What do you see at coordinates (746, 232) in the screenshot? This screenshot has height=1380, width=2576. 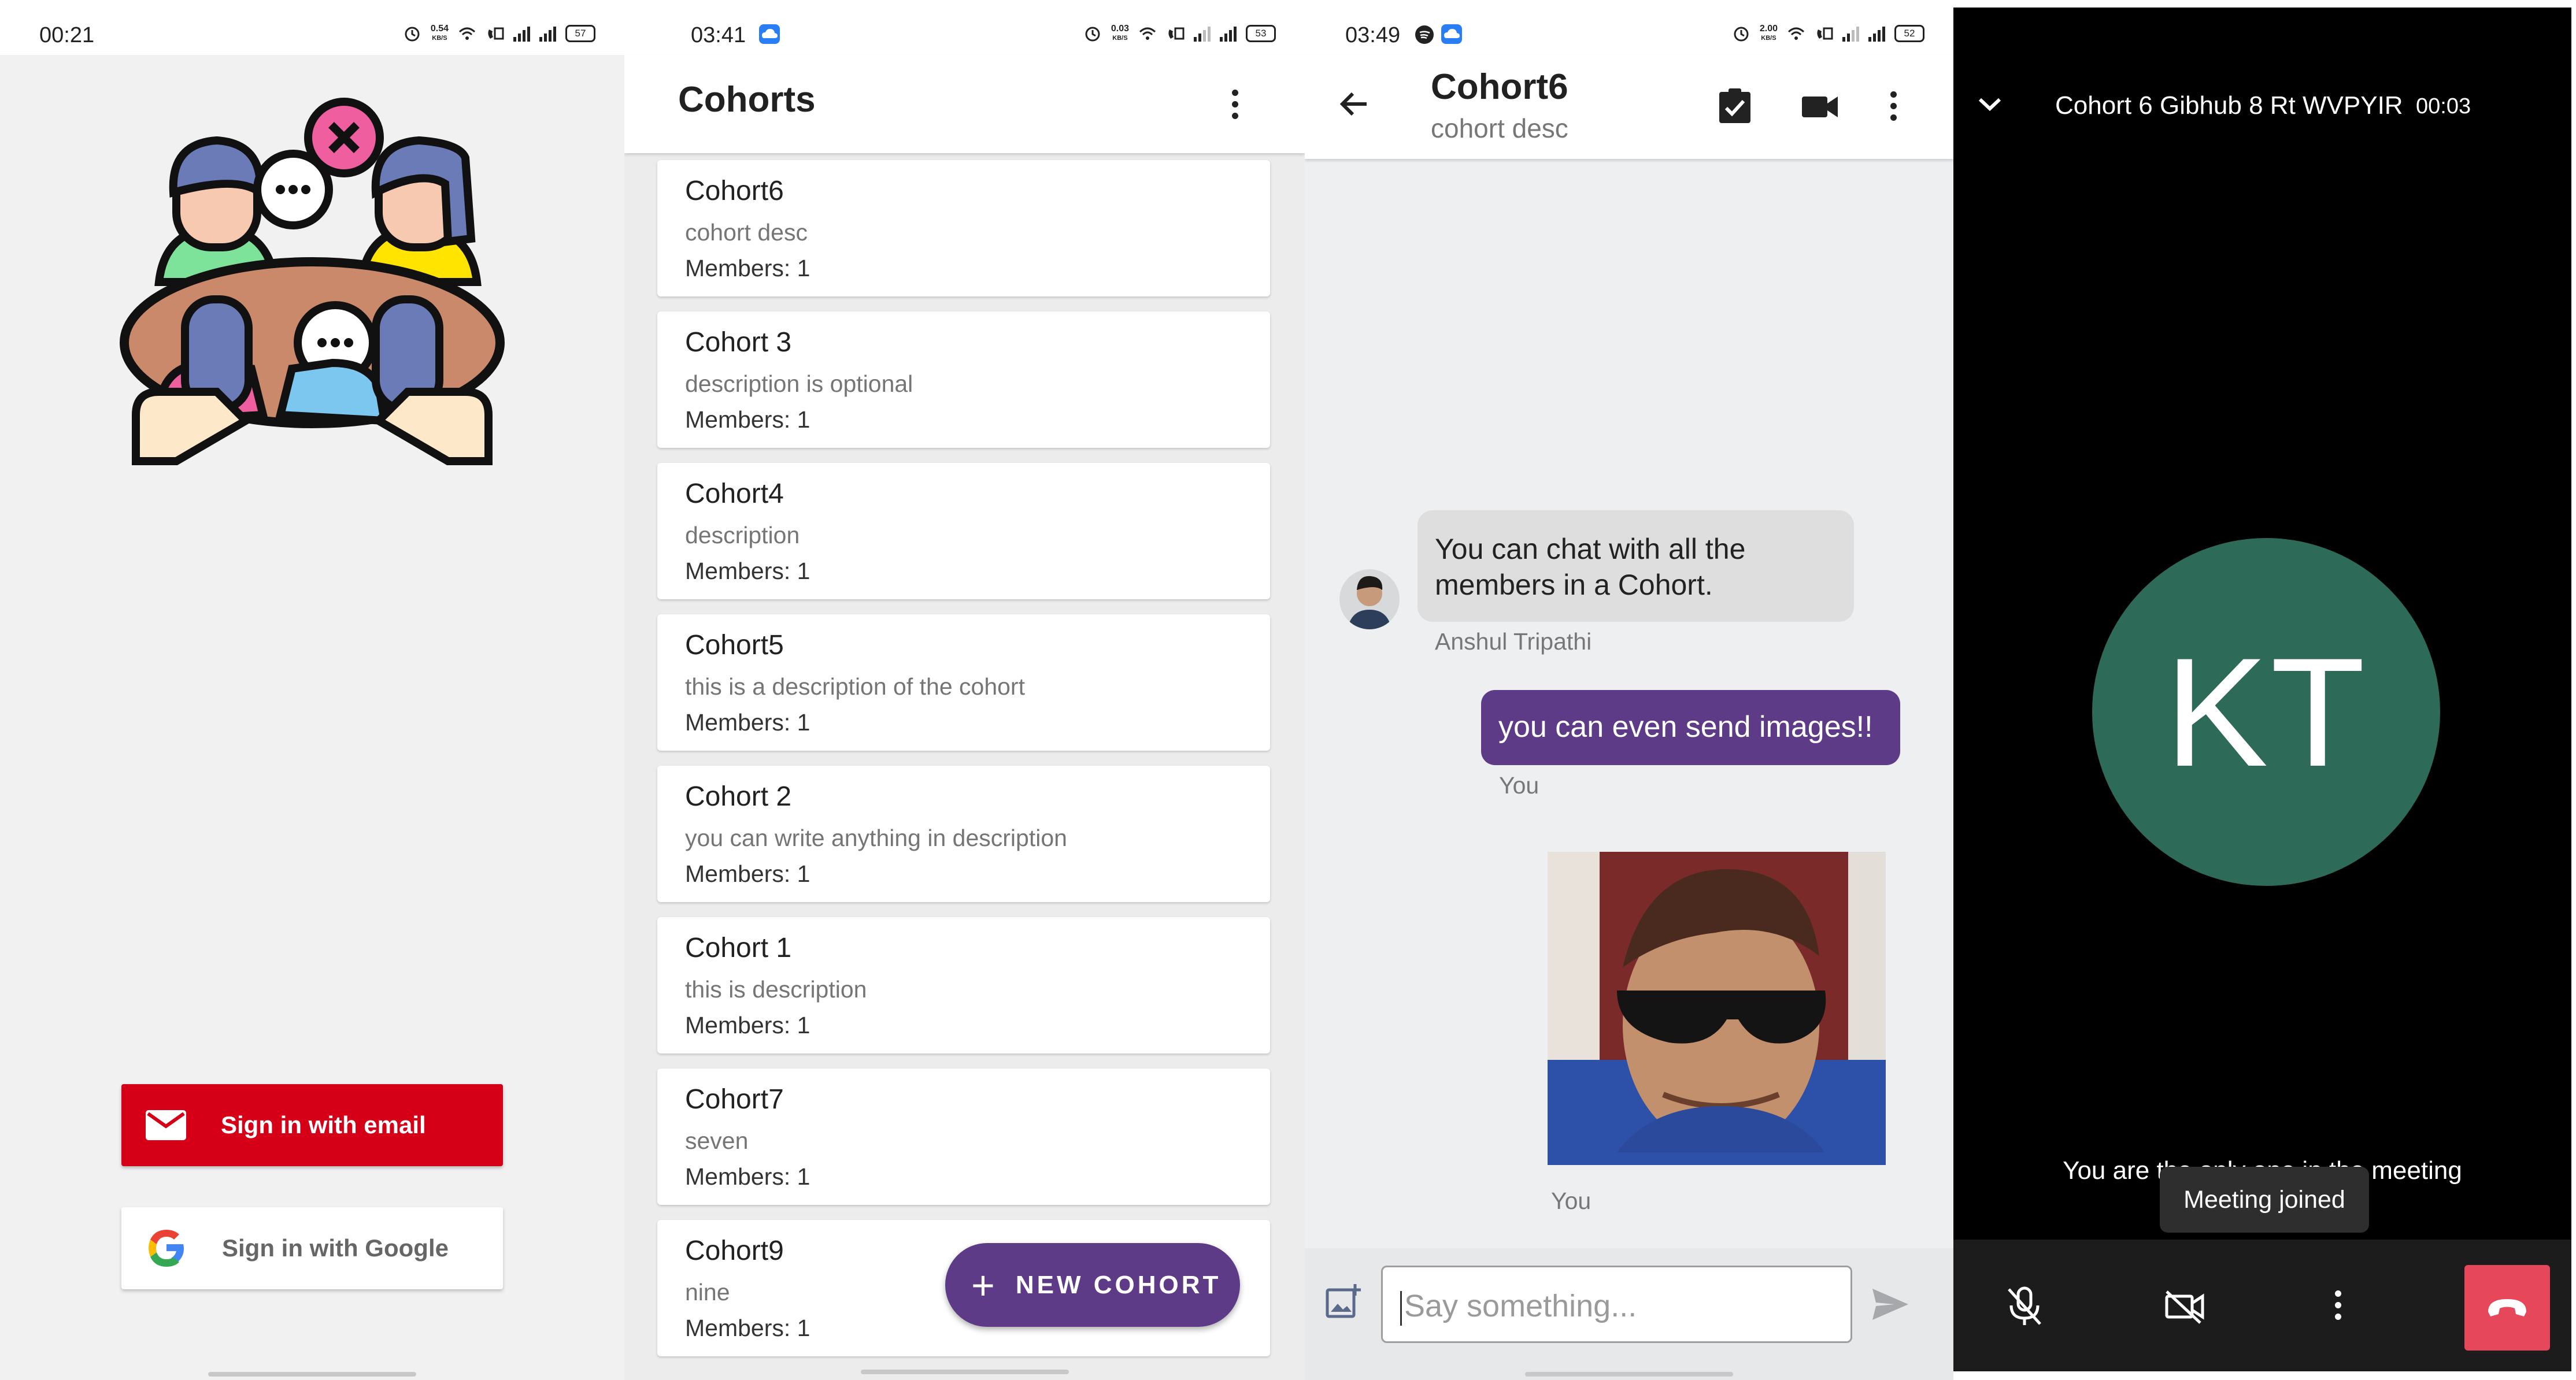 I see `cohort-description: cohort desc` at bounding box center [746, 232].